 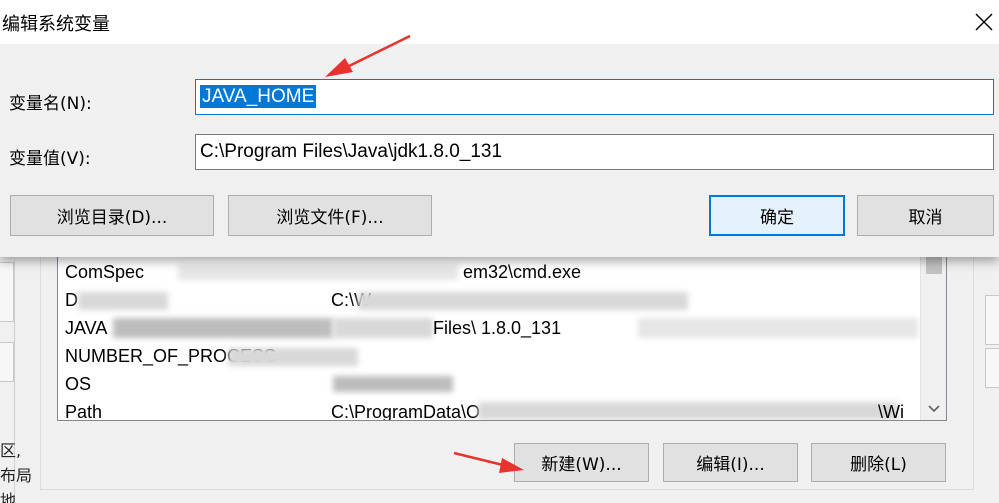 What do you see at coordinates (933, 338) in the screenshot?
I see `vertical-scrollbar` at bounding box center [933, 338].